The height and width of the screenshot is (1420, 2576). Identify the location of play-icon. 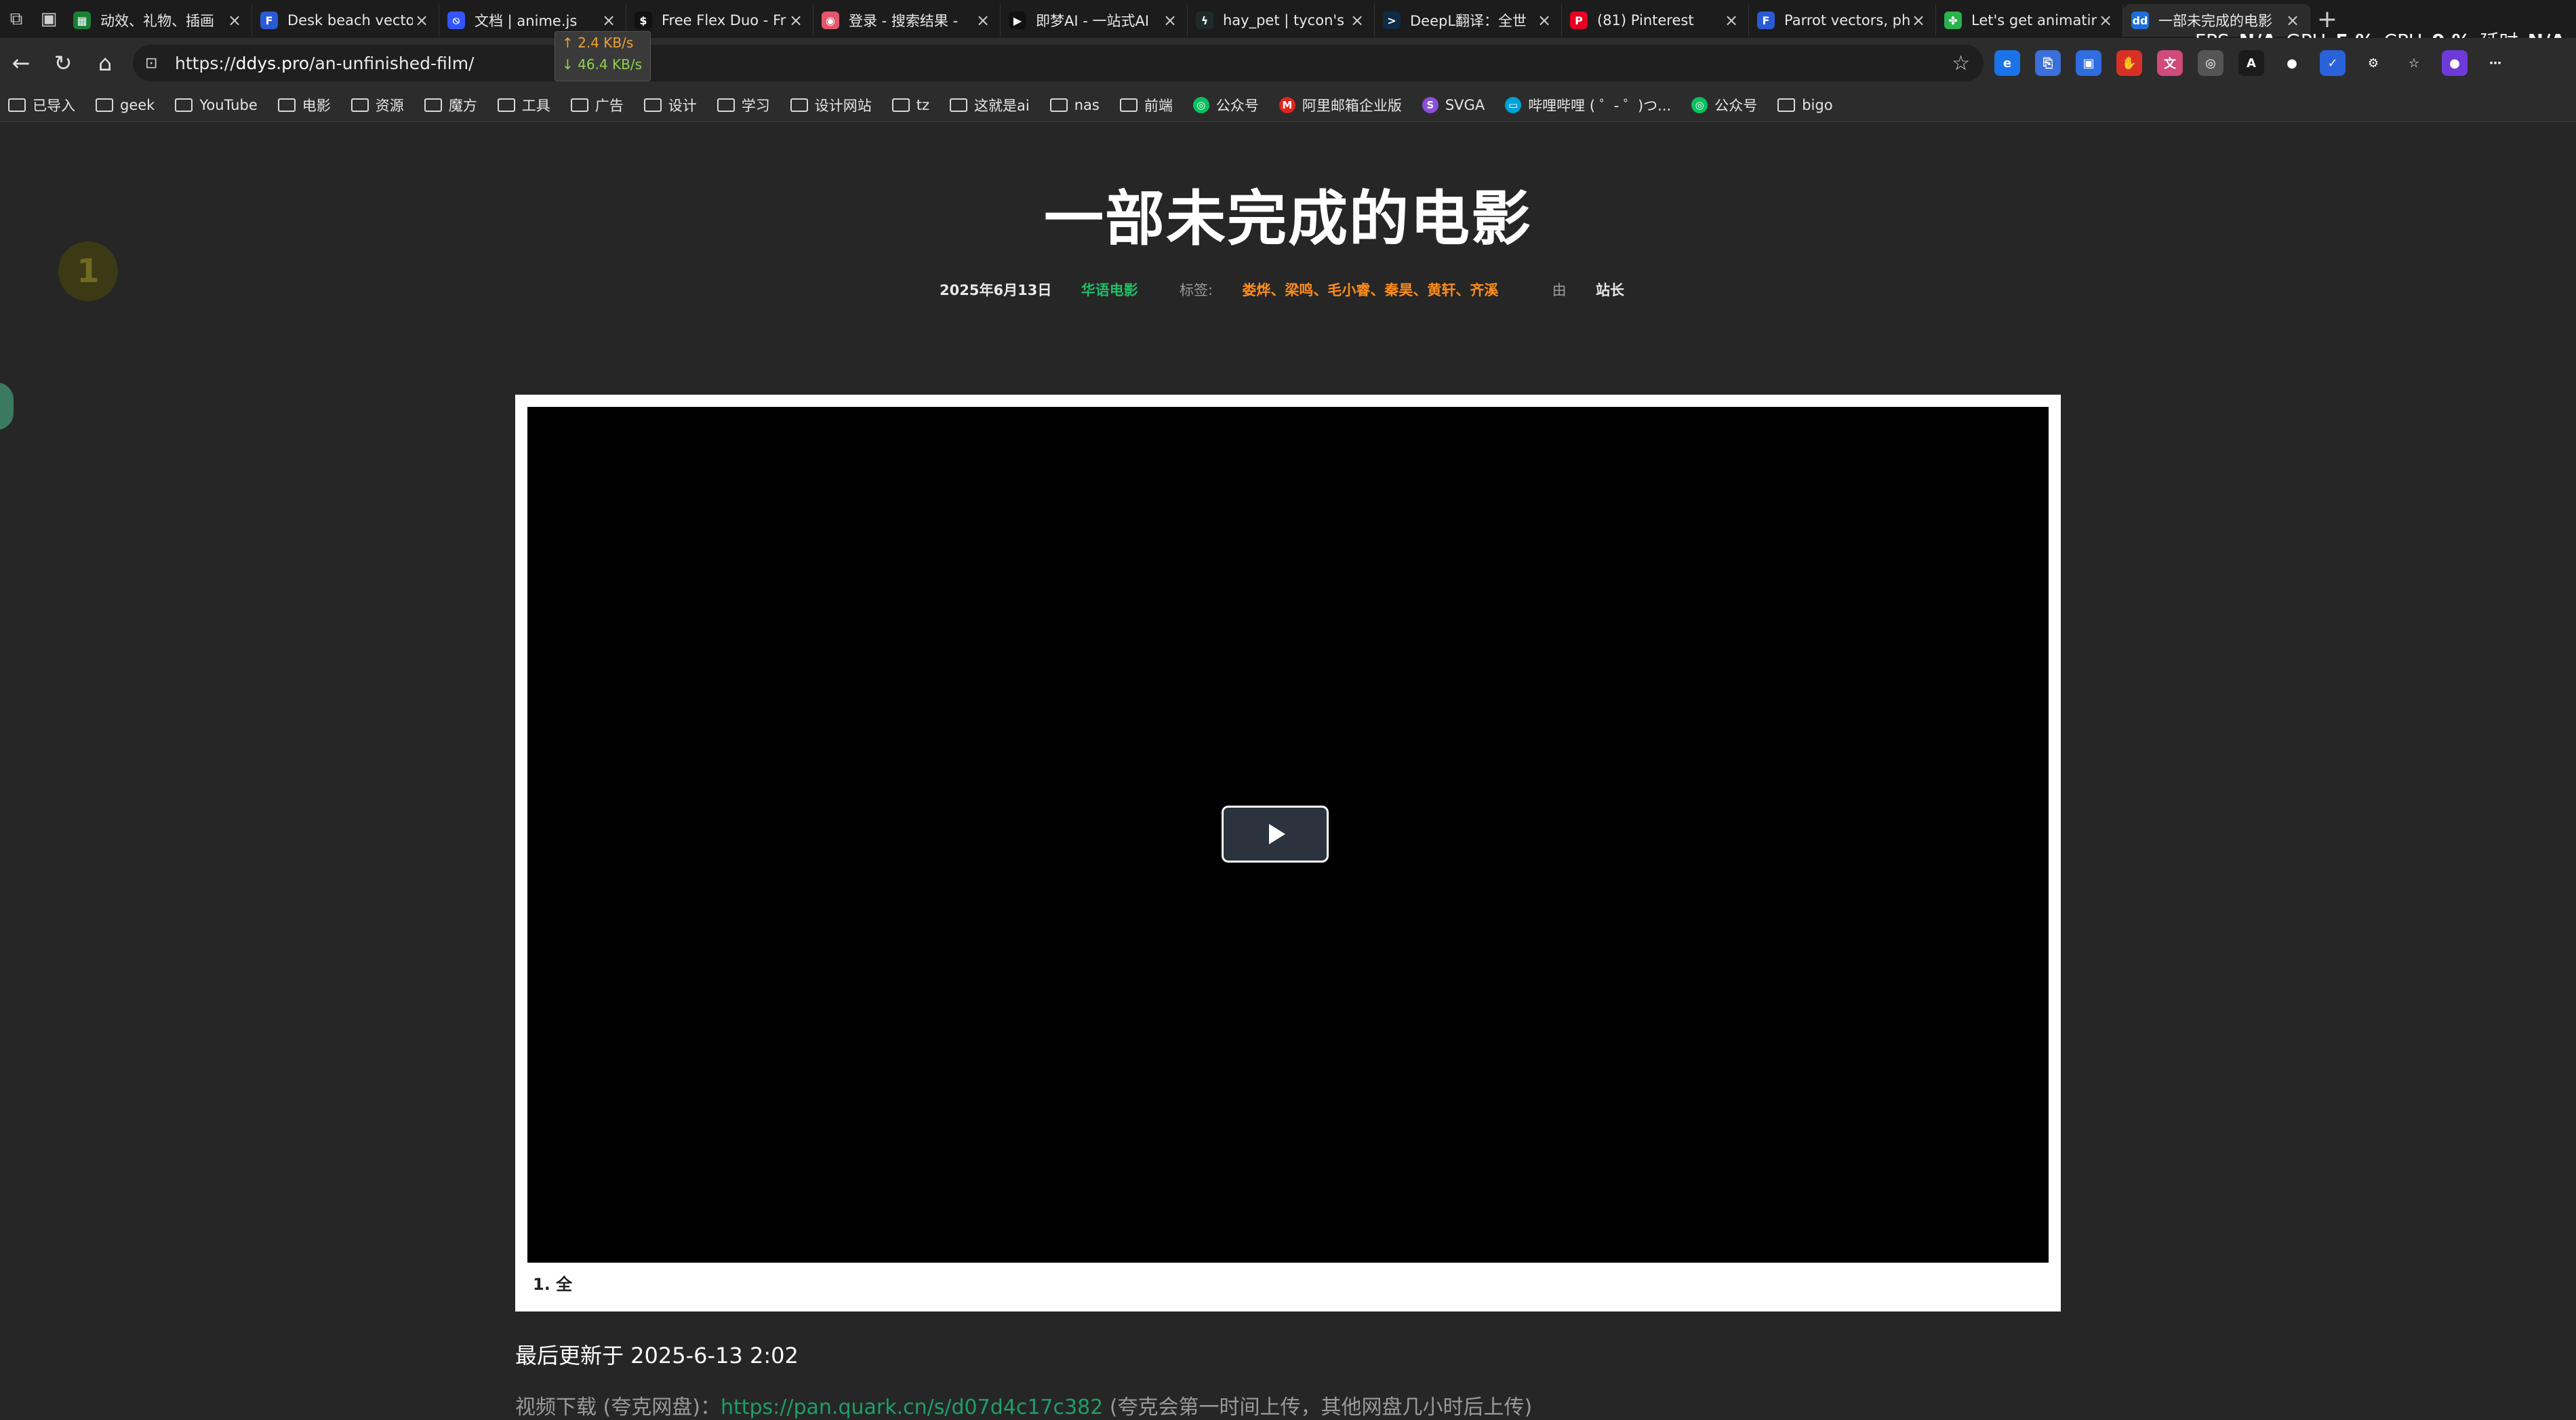
(1277, 834).